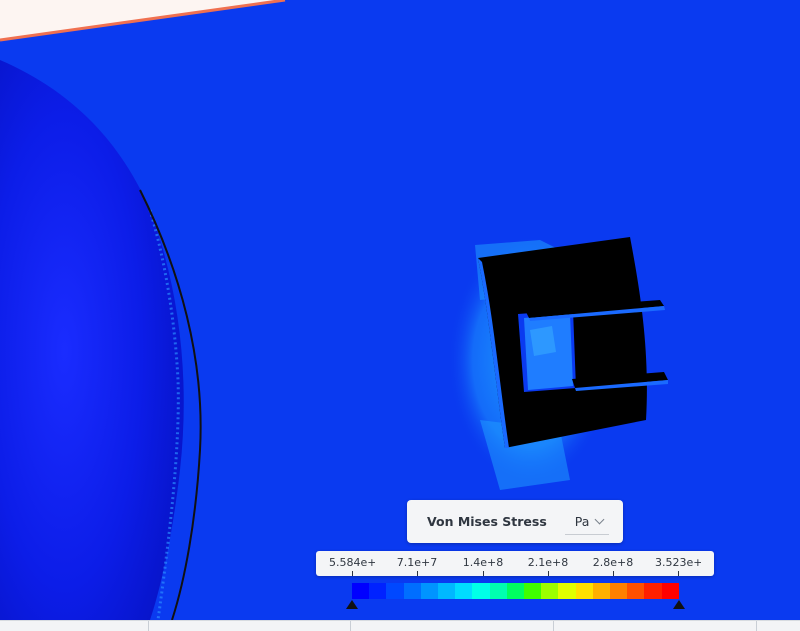  Describe the element at coordinates (678, 562) in the screenshot. I see `legend-label-max: 3.523e+8` at that location.